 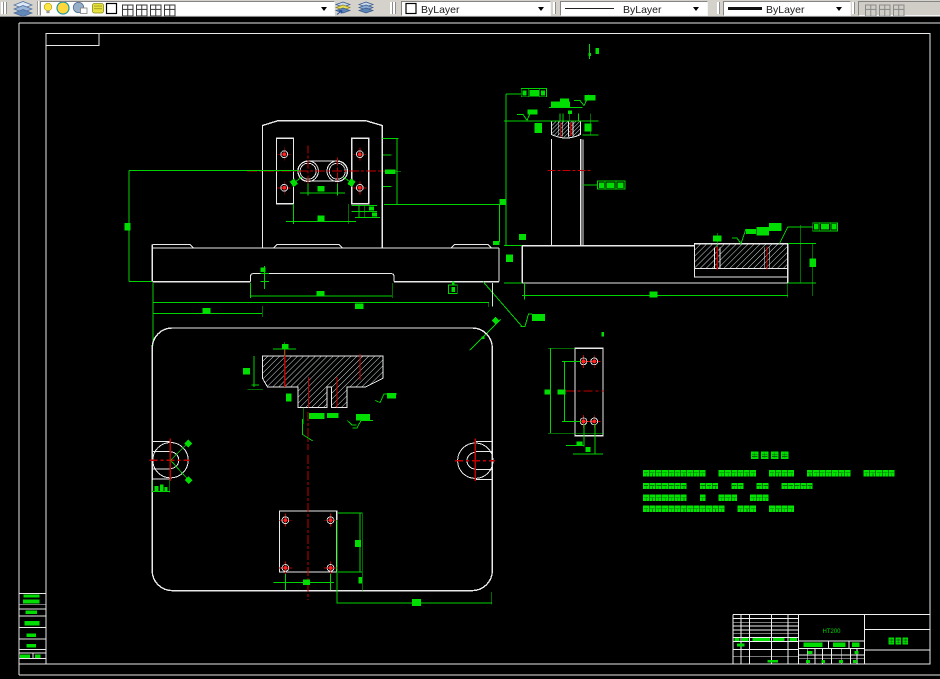 I want to click on svg-text: HT200, so click(x=831, y=632).